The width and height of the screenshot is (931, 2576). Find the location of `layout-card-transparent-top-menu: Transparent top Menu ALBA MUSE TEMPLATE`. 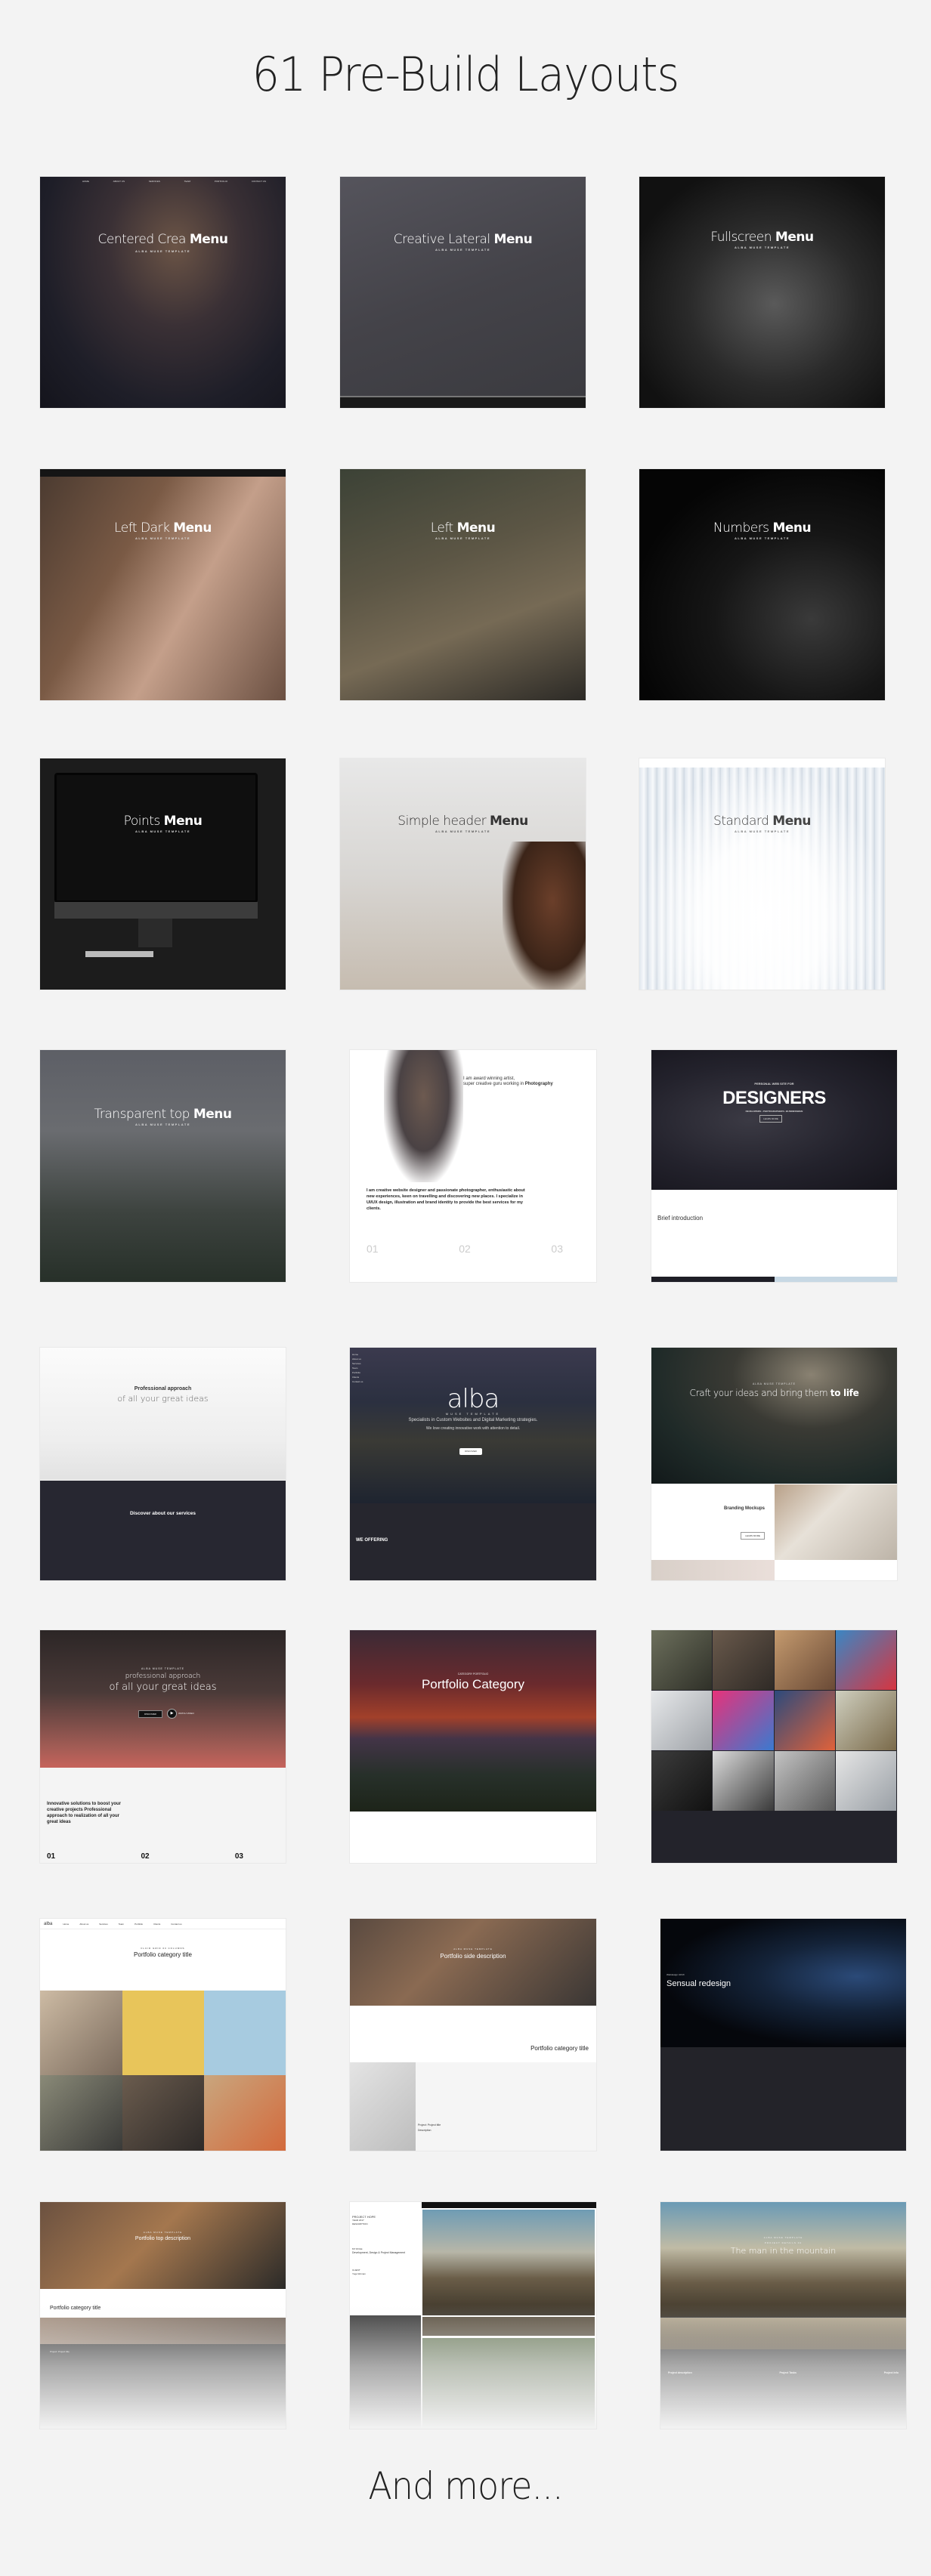

layout-card-transparent-top-menu: Transparent top Menu ALBA MUSE TEMPLATE is located at coordinates (163, 1166).